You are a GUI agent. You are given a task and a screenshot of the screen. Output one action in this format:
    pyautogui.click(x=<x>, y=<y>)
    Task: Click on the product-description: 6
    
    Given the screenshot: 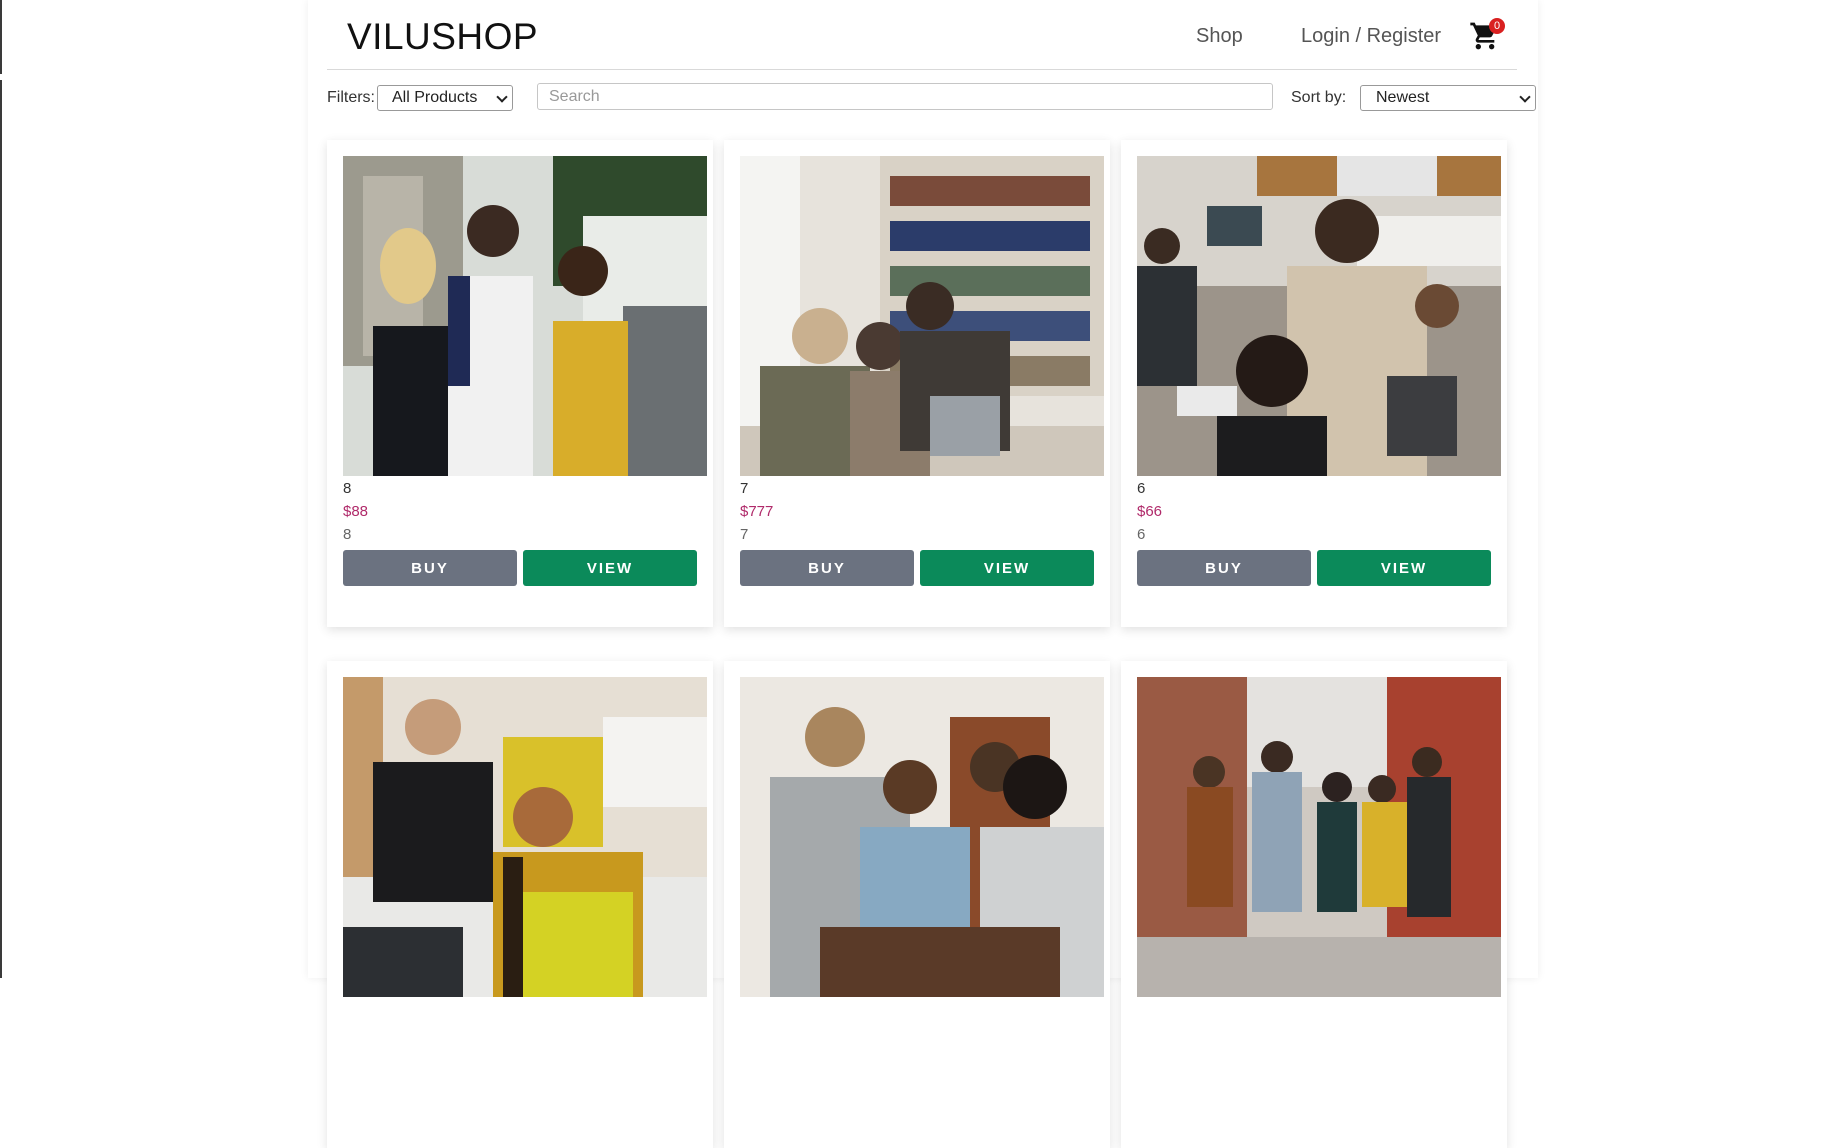 What is the action you would take?
    pyautogui.click(x=1141, y=534)
    